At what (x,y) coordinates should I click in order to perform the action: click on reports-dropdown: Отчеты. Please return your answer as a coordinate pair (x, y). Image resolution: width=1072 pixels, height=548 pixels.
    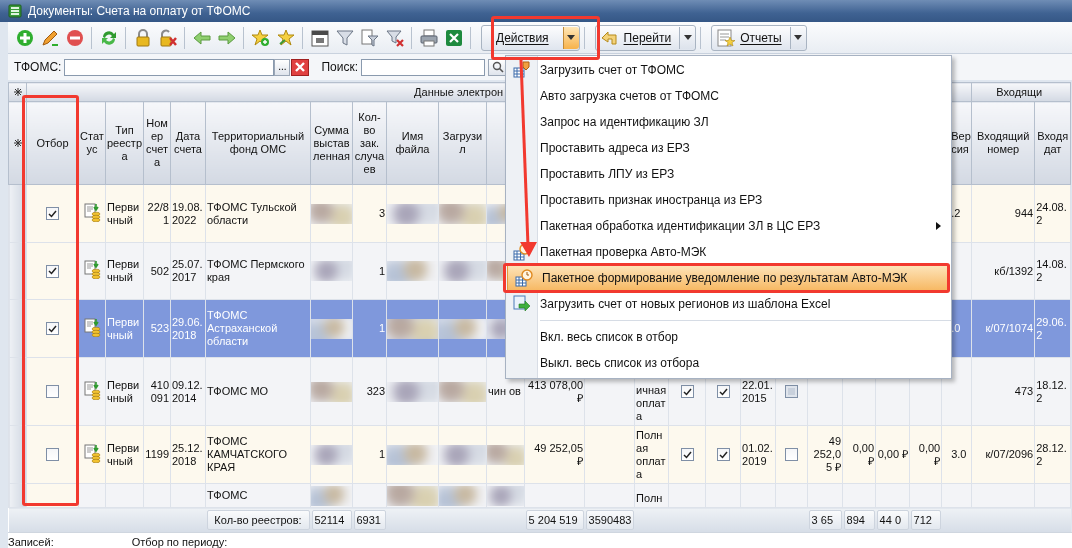
    Looking at the image, I should click on (759, 37).